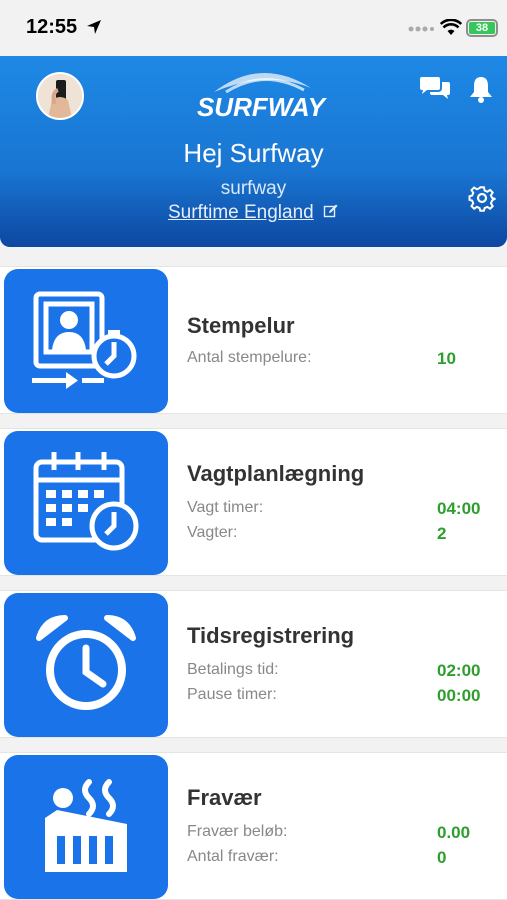 The height and width of the screenshot is (900, 507). I want to click on battery-icon: 38, so click(482, 28).